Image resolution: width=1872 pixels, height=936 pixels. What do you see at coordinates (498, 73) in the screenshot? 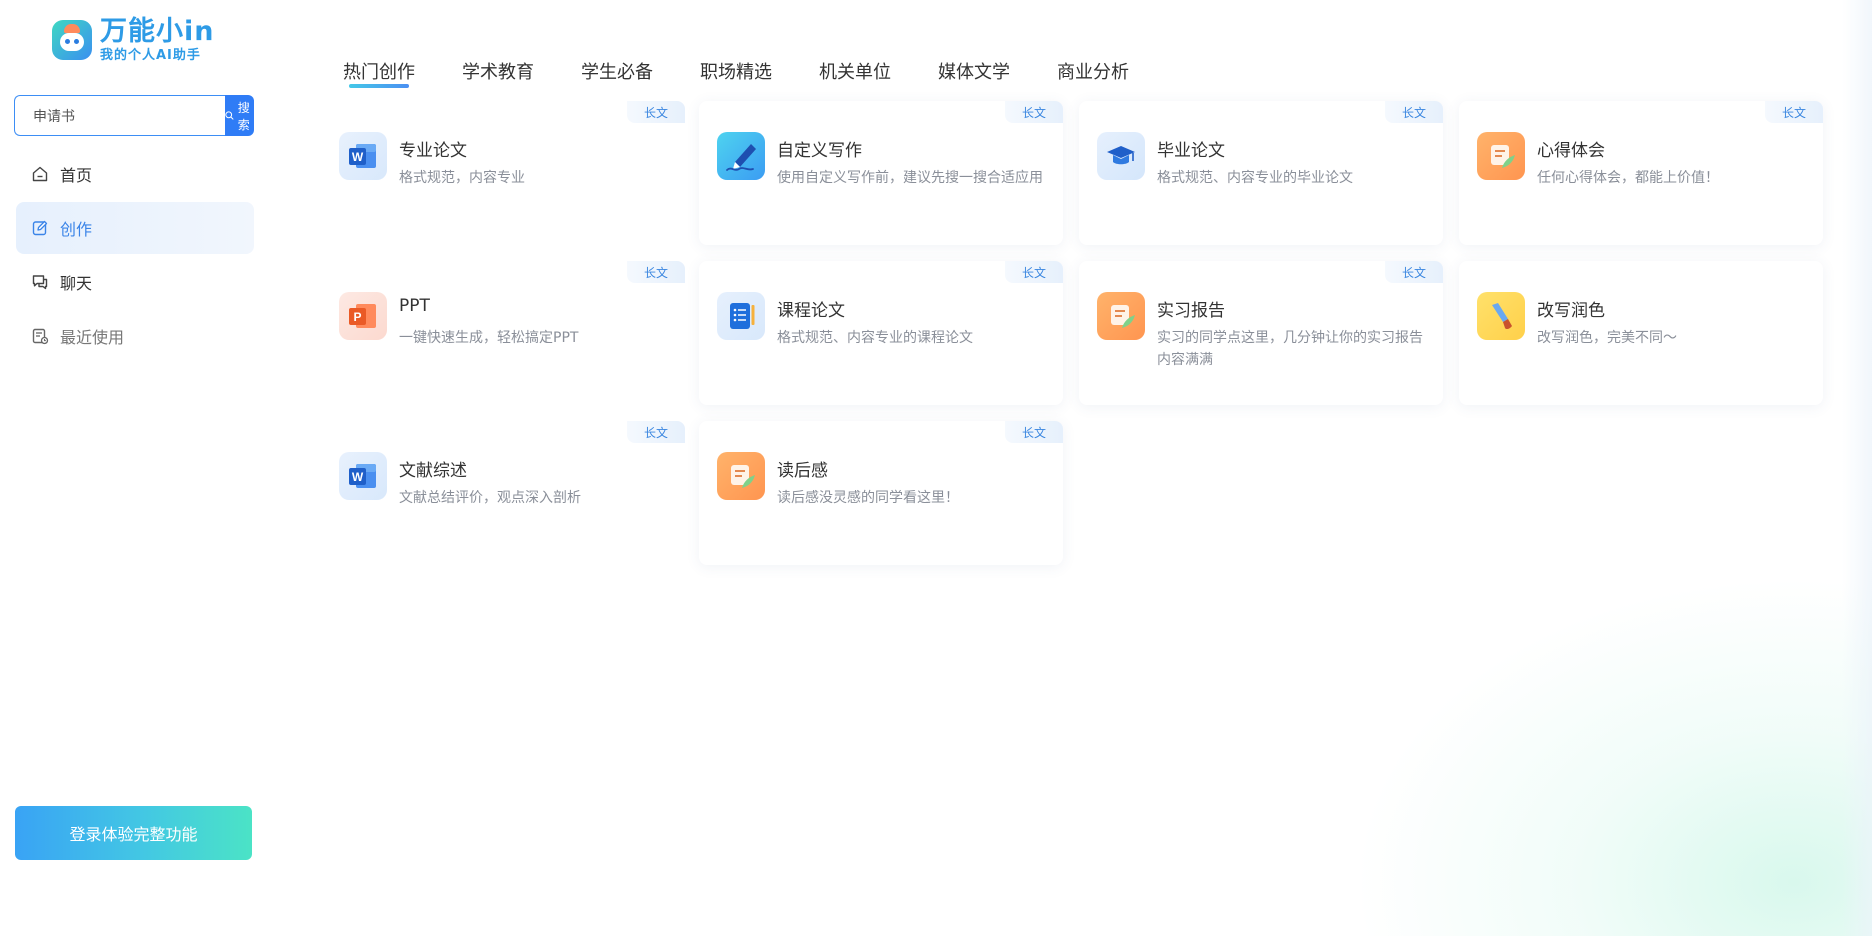
I see `tab-academic: 学术教育` at bounding box center [498, 73].